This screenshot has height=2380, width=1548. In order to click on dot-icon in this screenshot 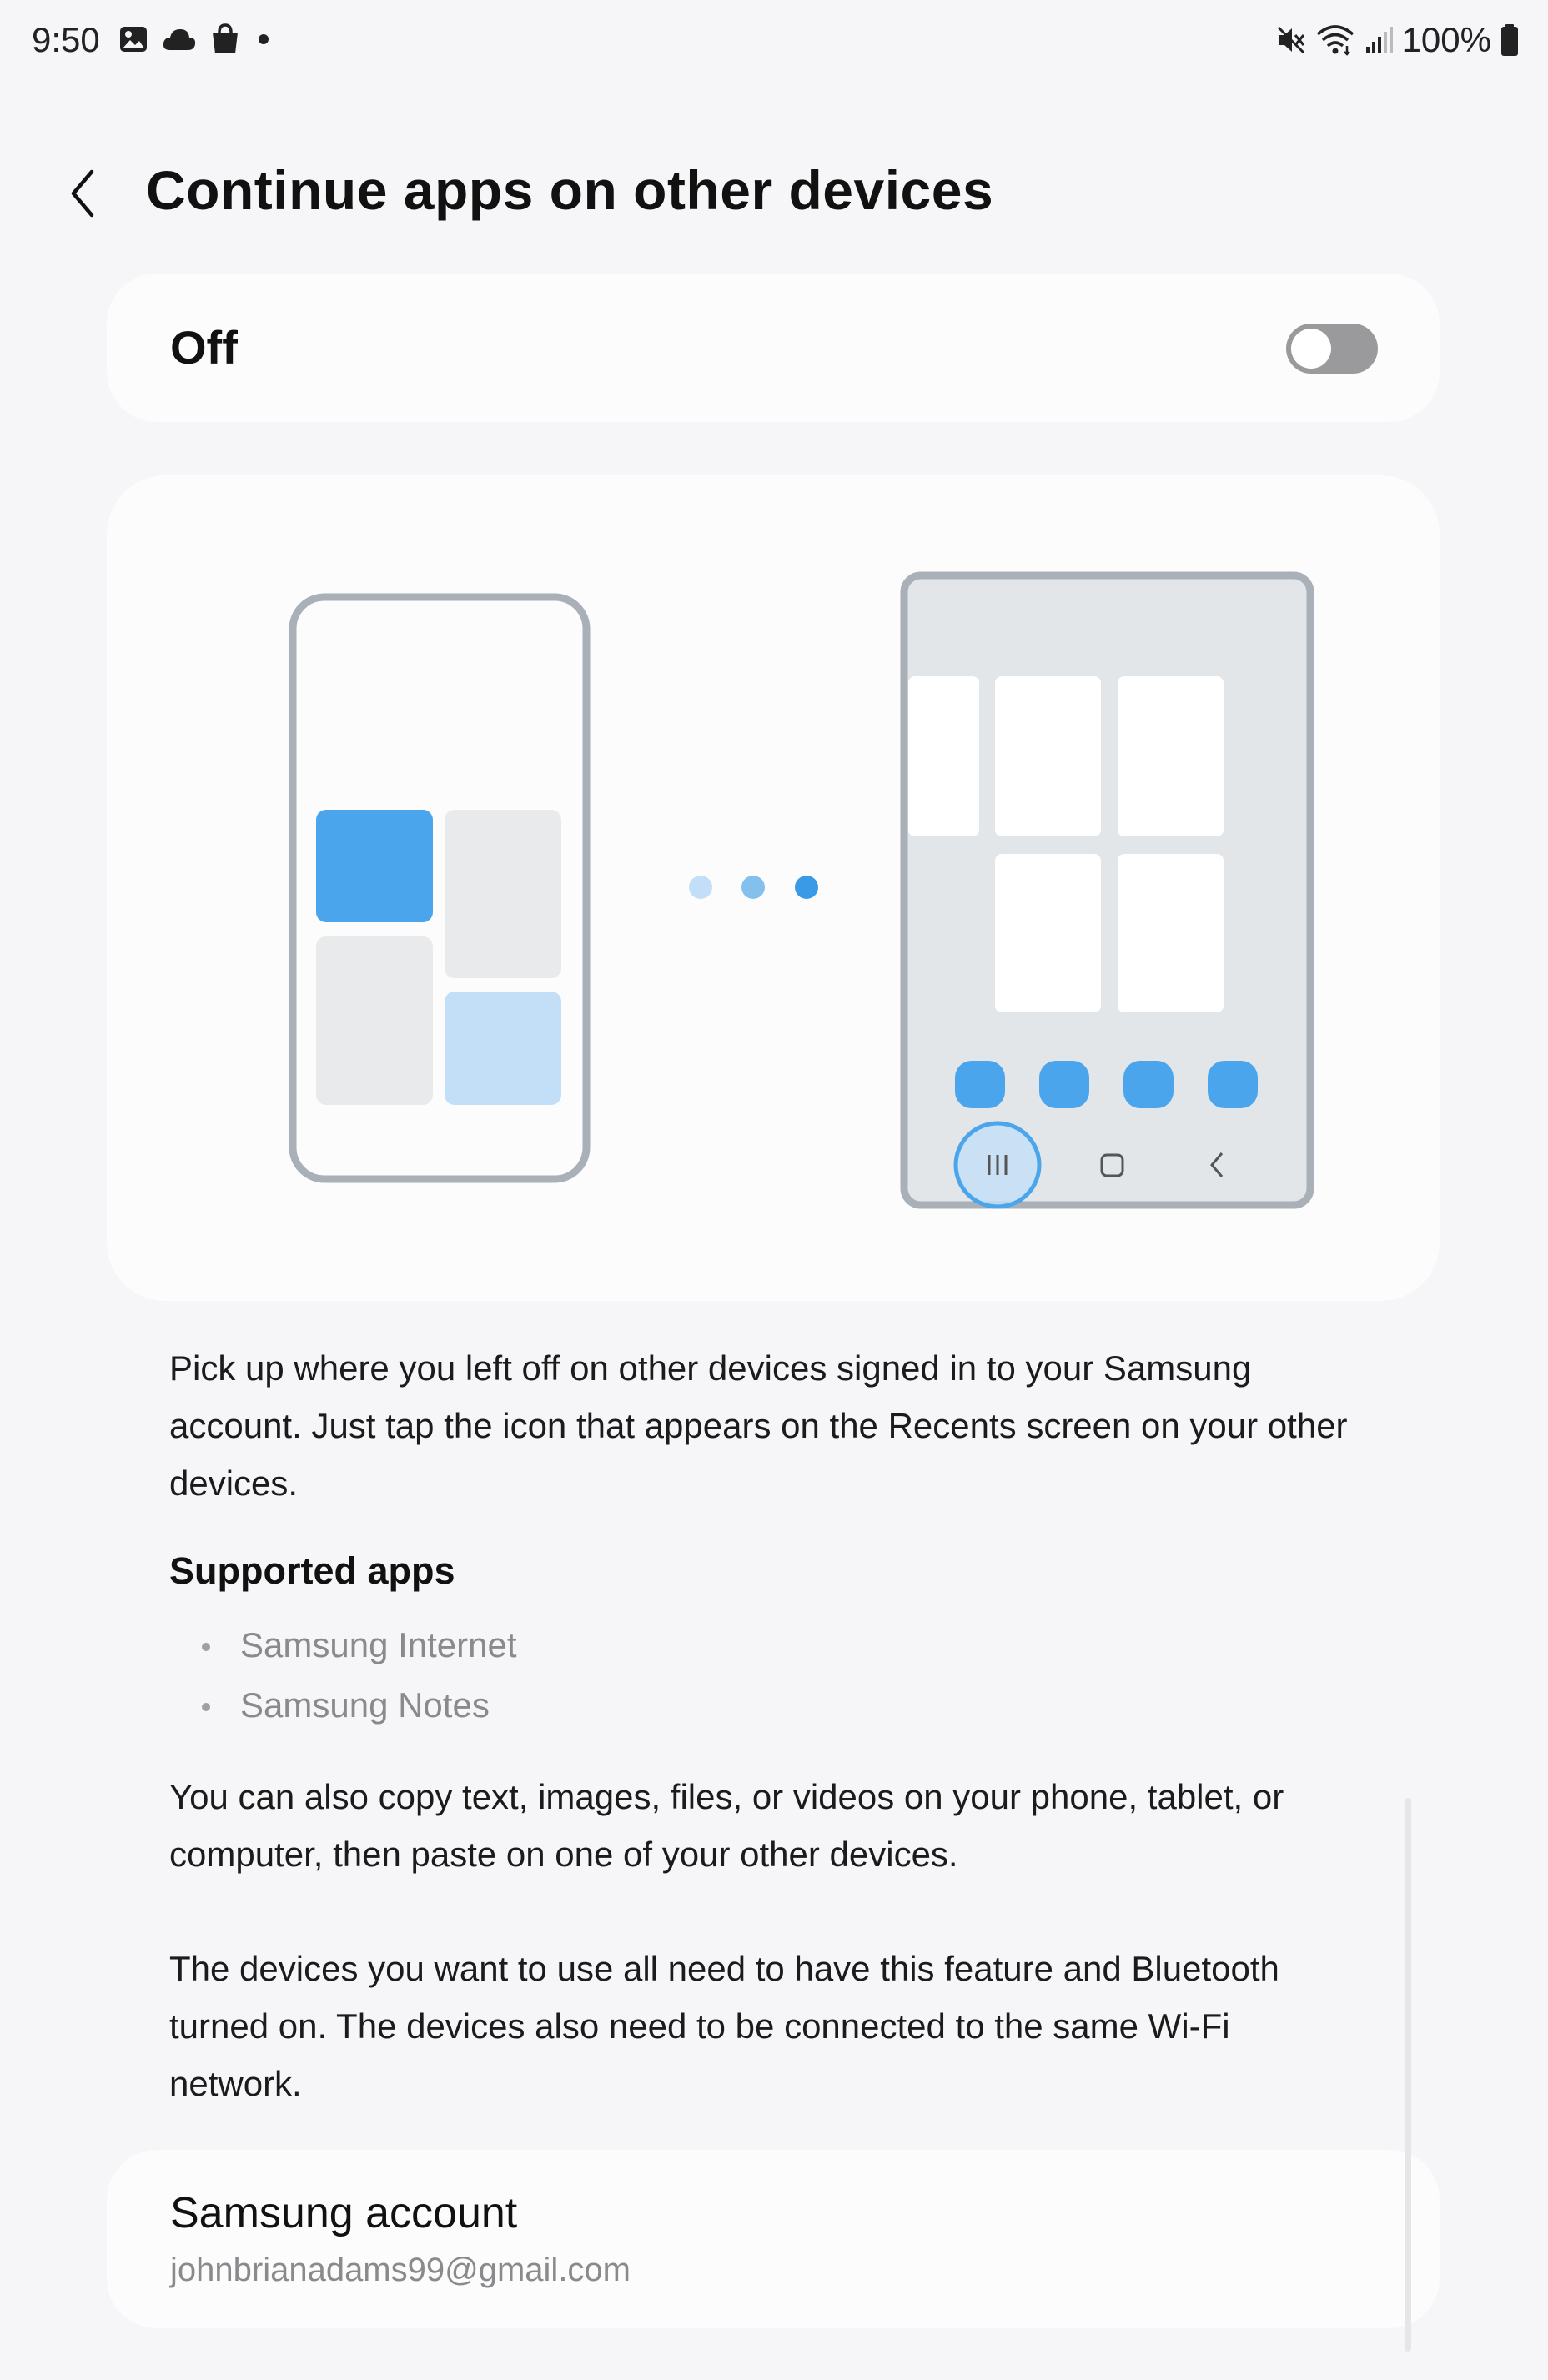, I will do `click(264, 39)`.